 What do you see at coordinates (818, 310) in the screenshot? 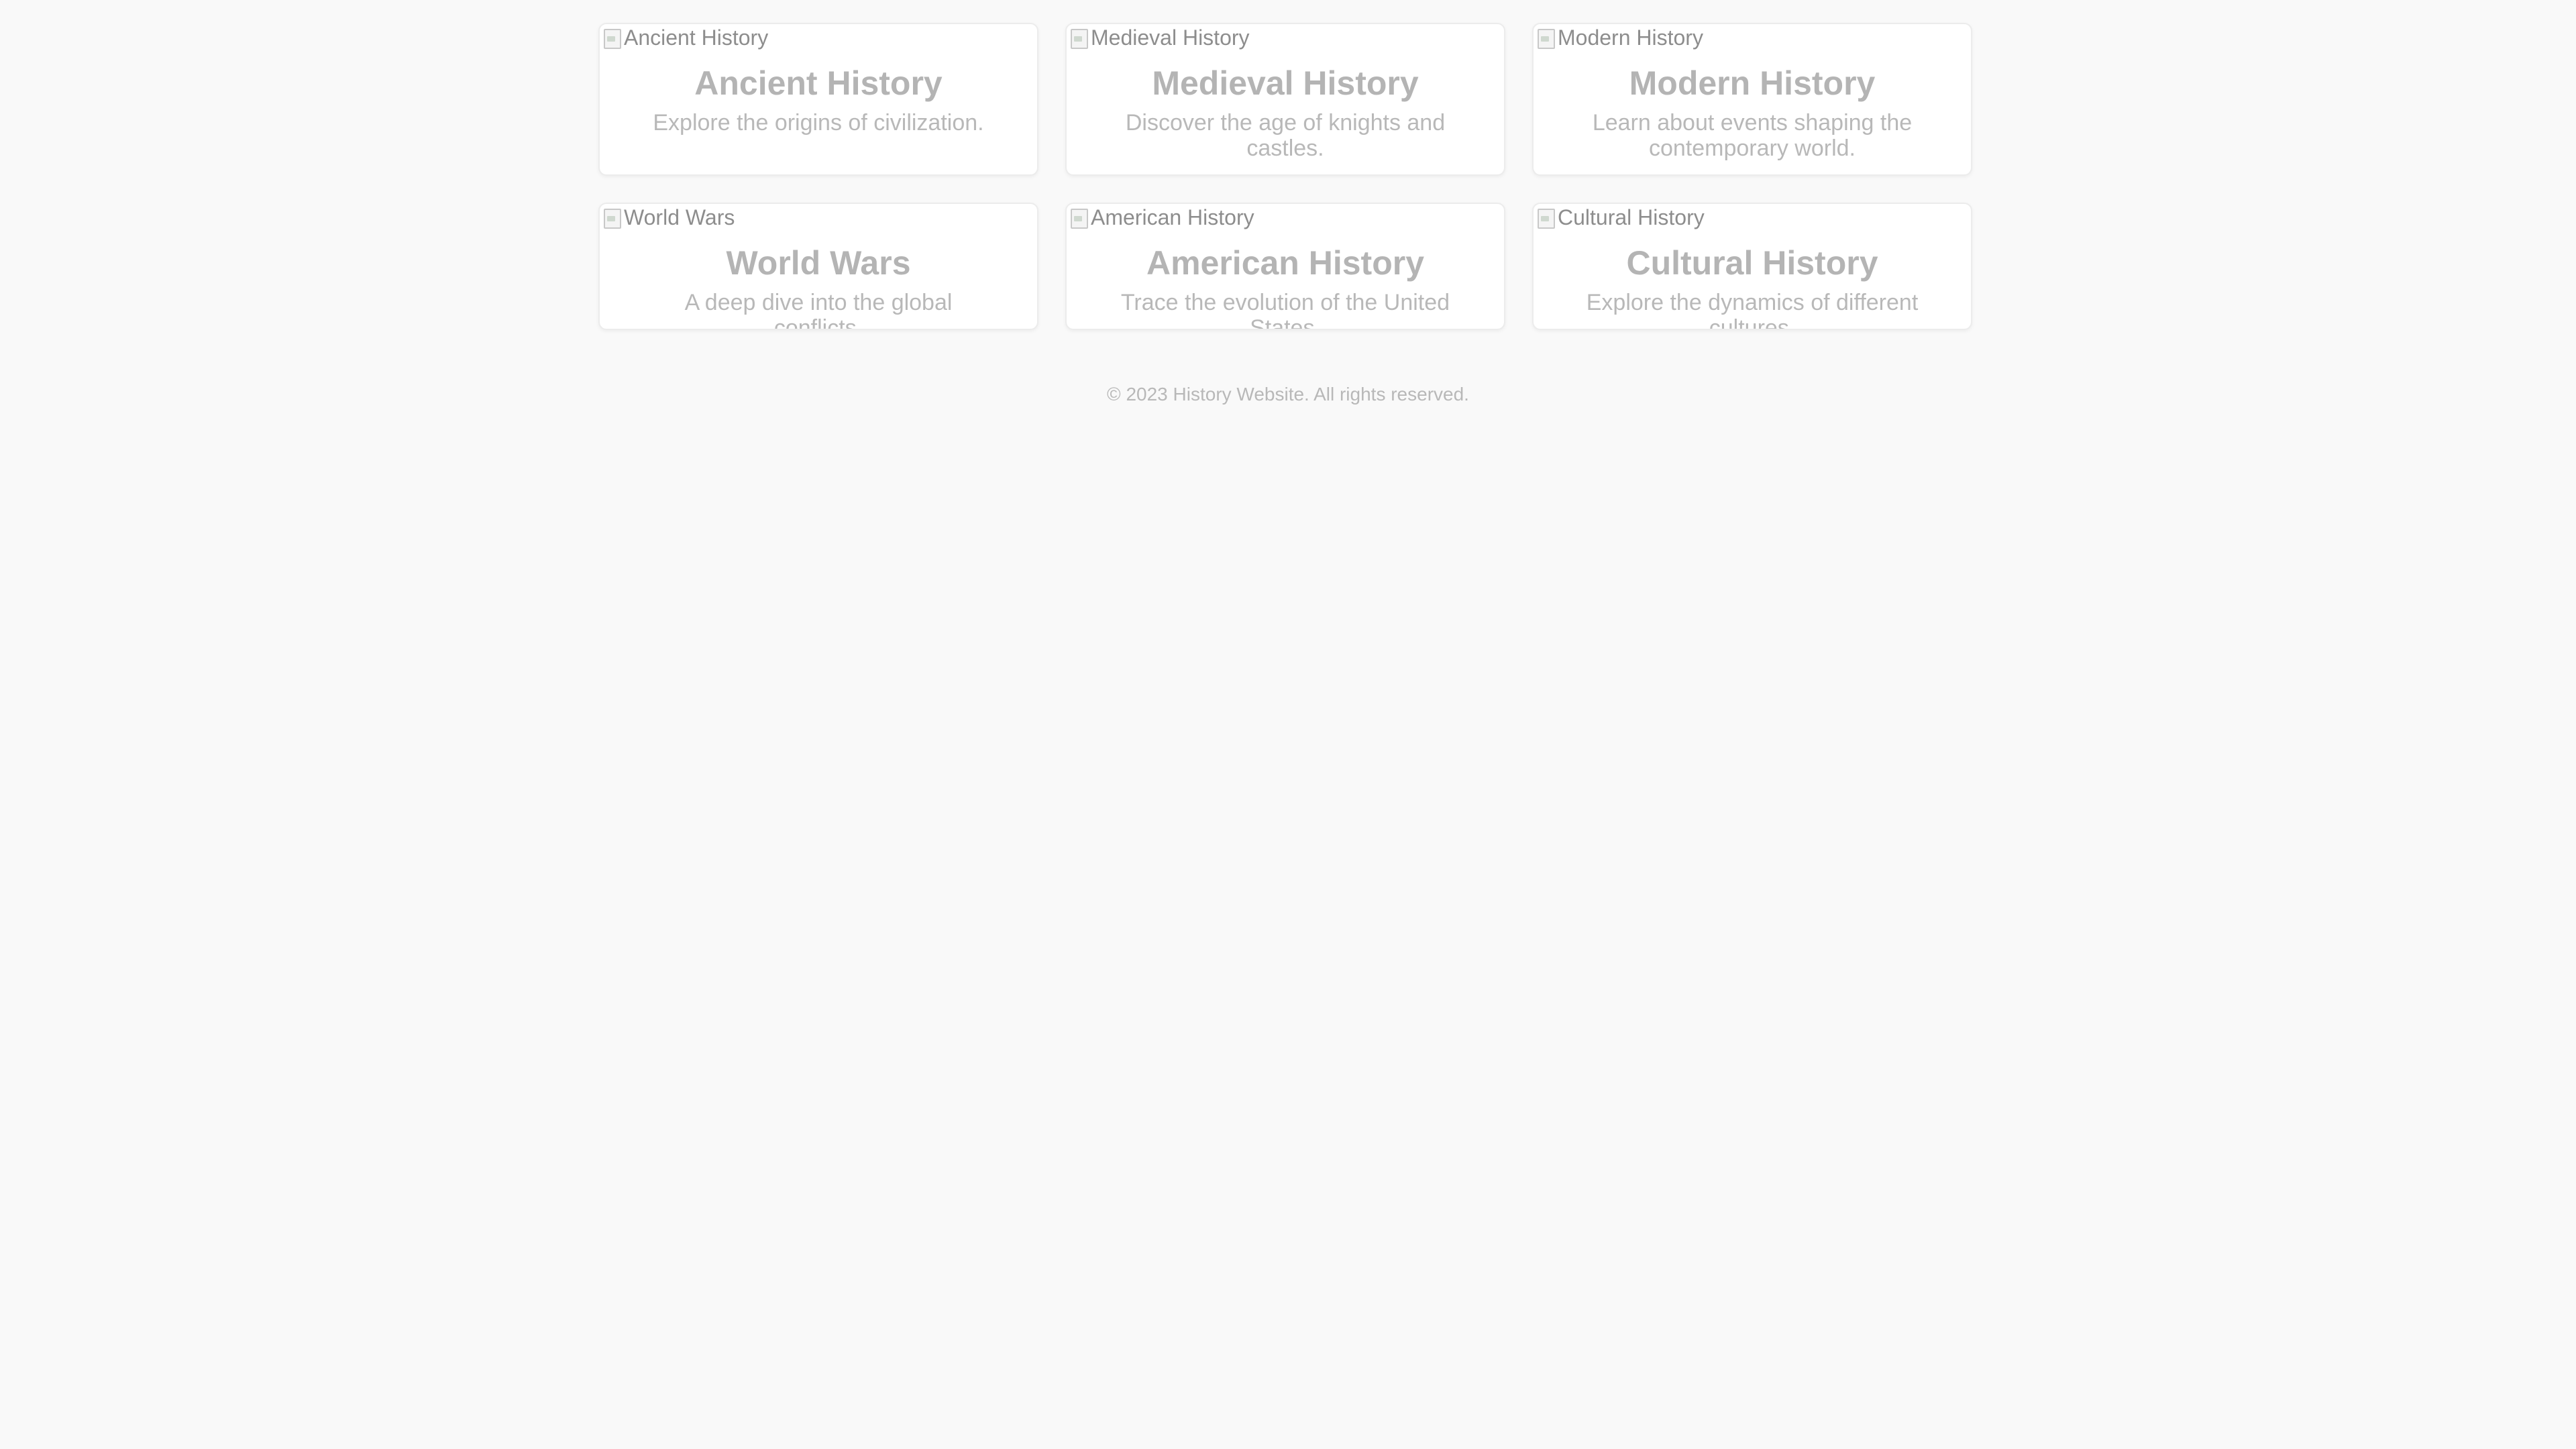
I see `card-description: A deep dive into the global conflicts.` at bounding box center [818, 310].